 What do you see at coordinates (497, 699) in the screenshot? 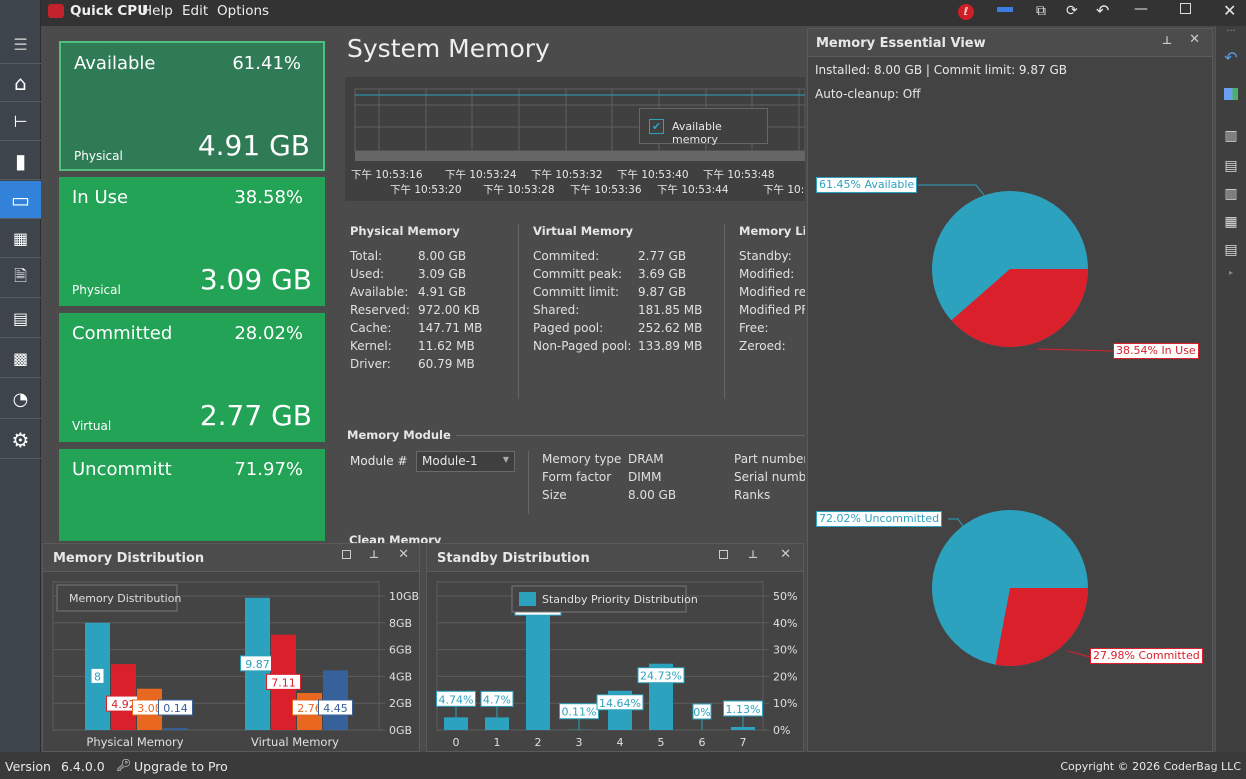
I see `data-label: 4.7%` at bounding box center [497, 699].